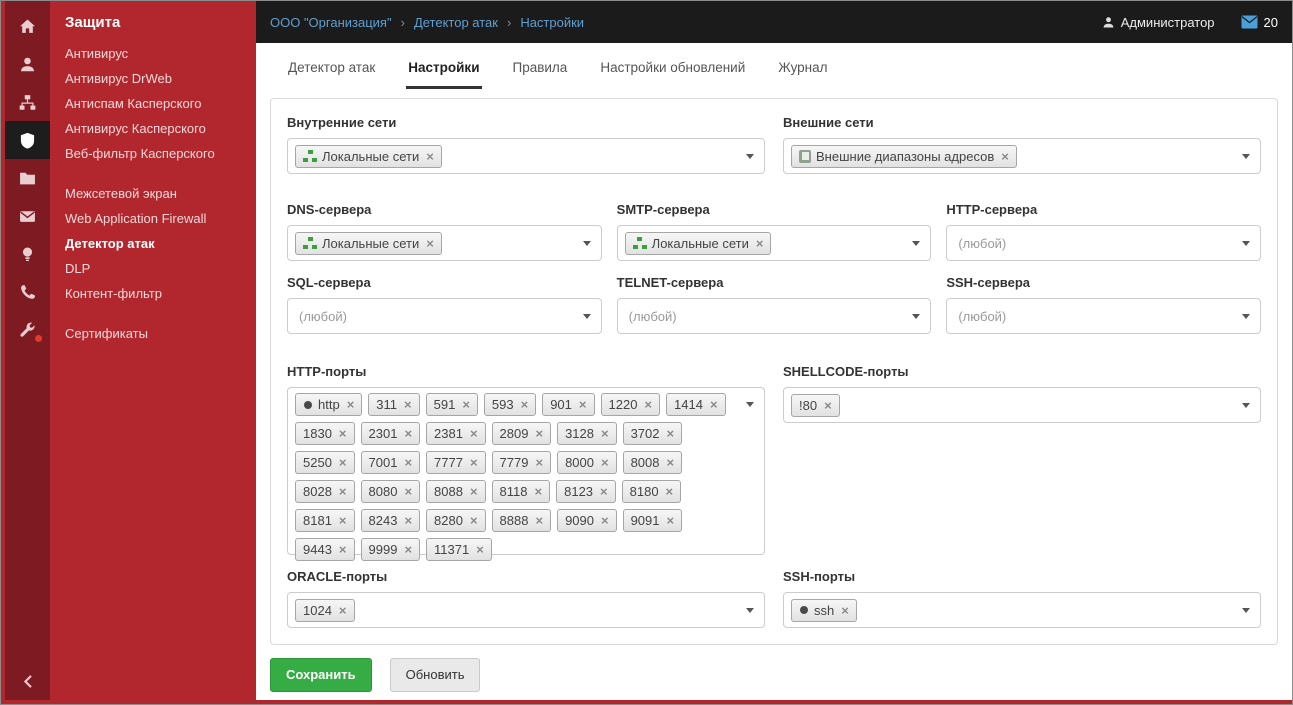 The height and width of the screenshot is (705, 1293). What do you see at coordinates (27, 681) in the screenshot?
I see `sidebar-collapse-button` at bounding box center [27, 681].